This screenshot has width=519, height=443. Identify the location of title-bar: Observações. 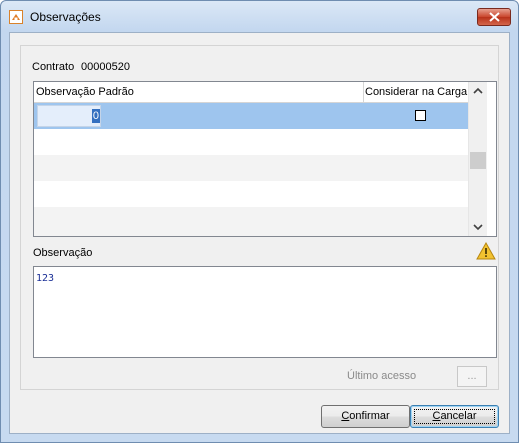
(259, 16).